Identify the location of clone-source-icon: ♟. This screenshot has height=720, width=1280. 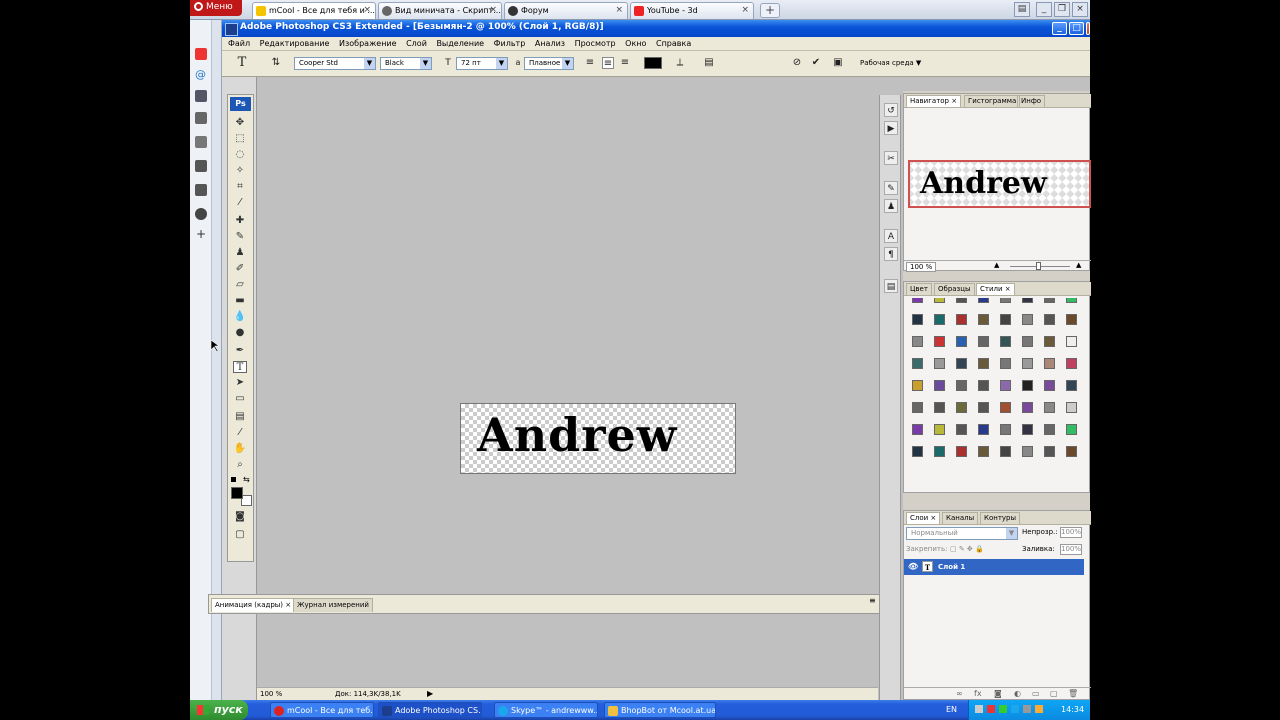
(891, 206).